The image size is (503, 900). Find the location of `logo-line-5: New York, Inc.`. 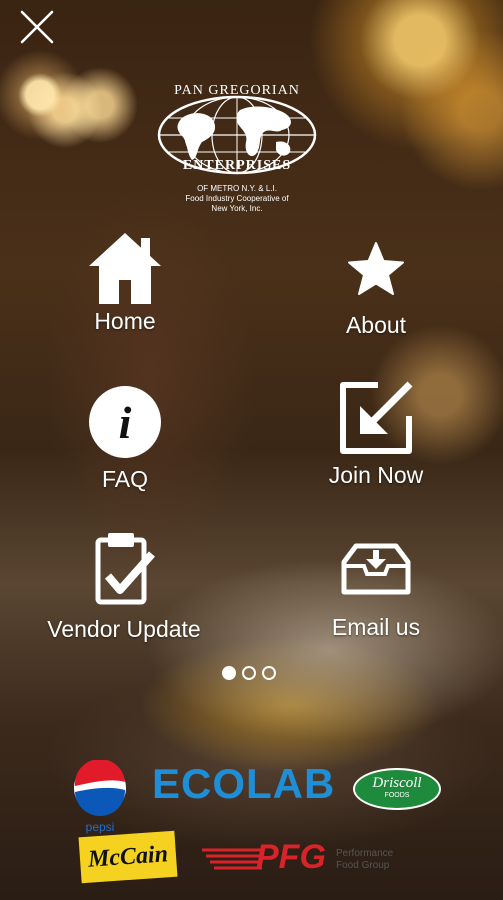

logo-line-5: New York, Inc. is located at coordinates (237, 208).